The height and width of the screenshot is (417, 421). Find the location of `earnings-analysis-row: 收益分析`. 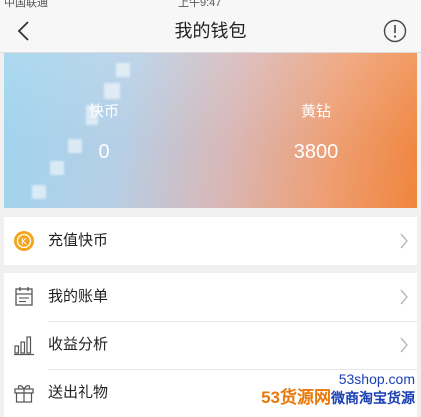

earnings-analysis-row: 收益分析 is located at coordinates (210, 345).